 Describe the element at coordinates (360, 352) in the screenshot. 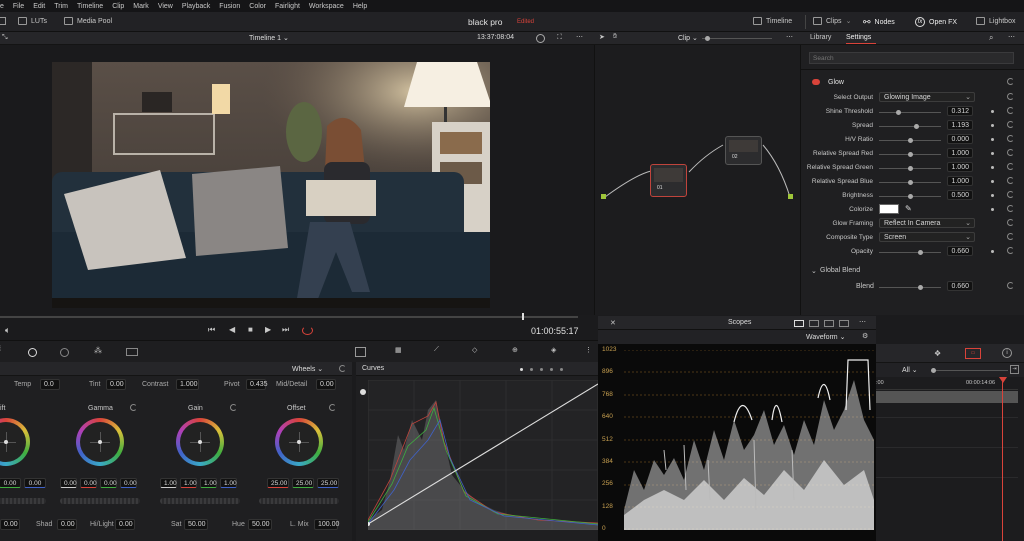

I see `curves-icon` at that location.